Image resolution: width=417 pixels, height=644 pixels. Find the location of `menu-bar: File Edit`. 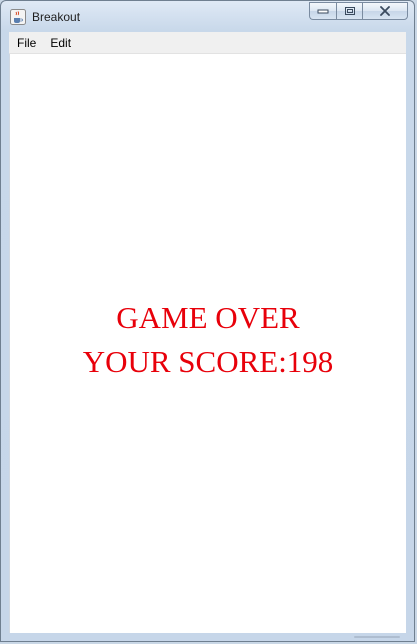

menu-bar: File Edit is located at coordinates (207, 43).